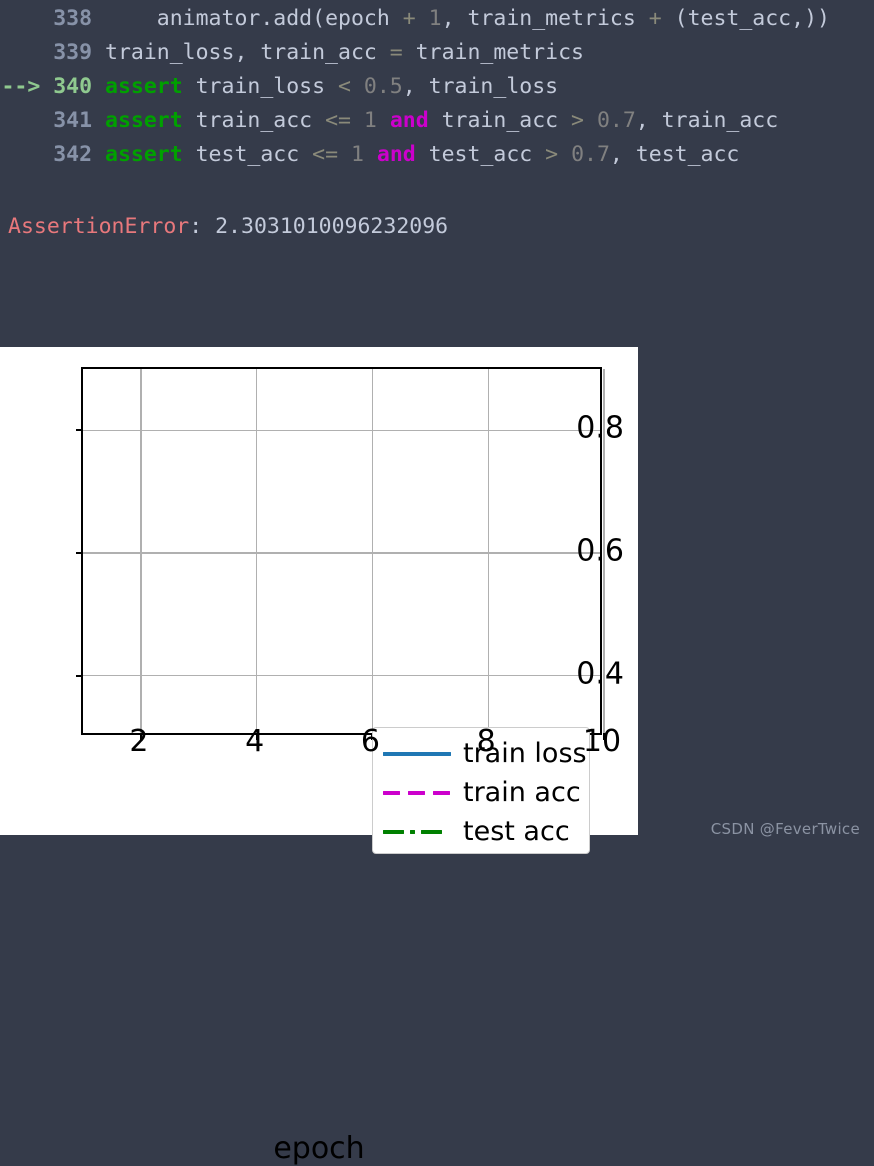  What do you see at coordinates (745, 18) in the screenshot?
I see `code-token: (test_acc,))` at bounding box center [745, 18].